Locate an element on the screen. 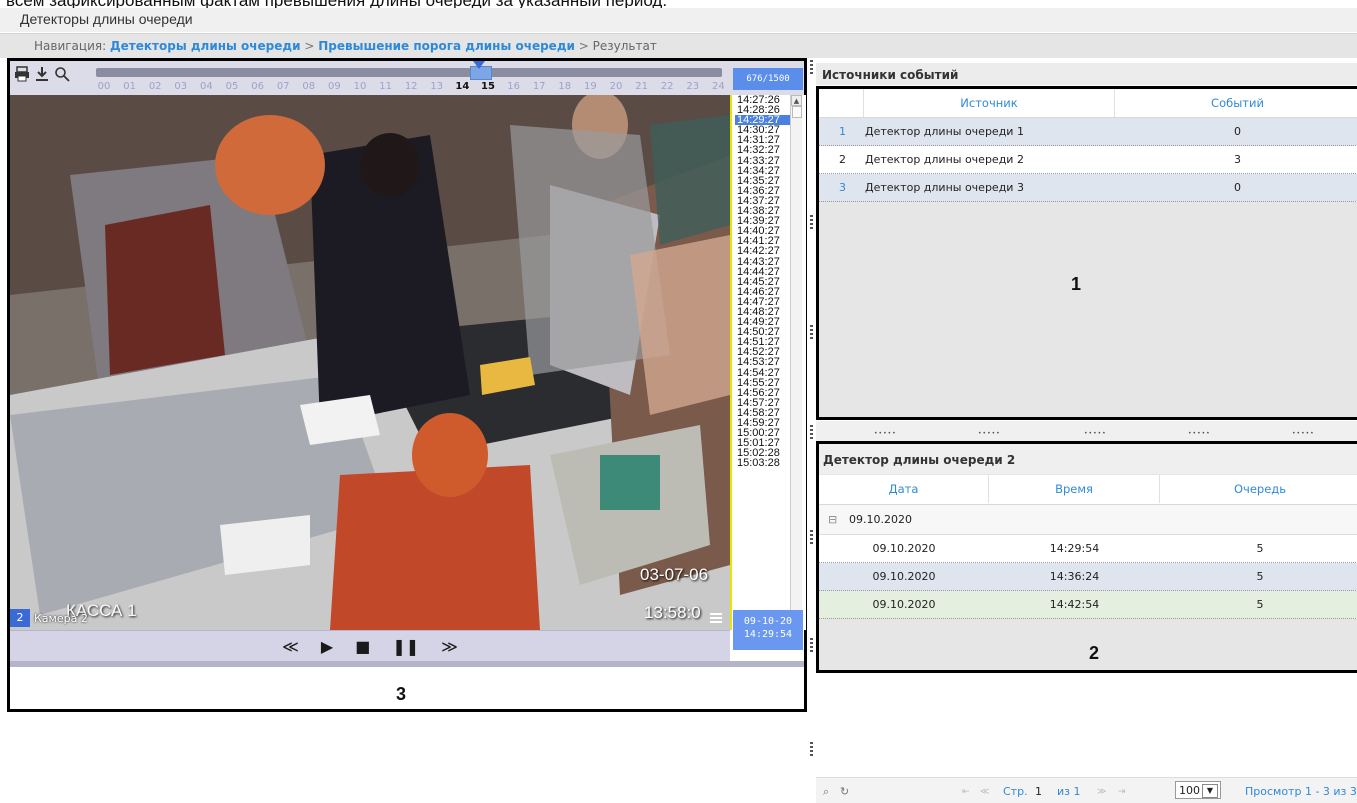  fast-forward-button: ≫ is located at coordinates (449, 646).